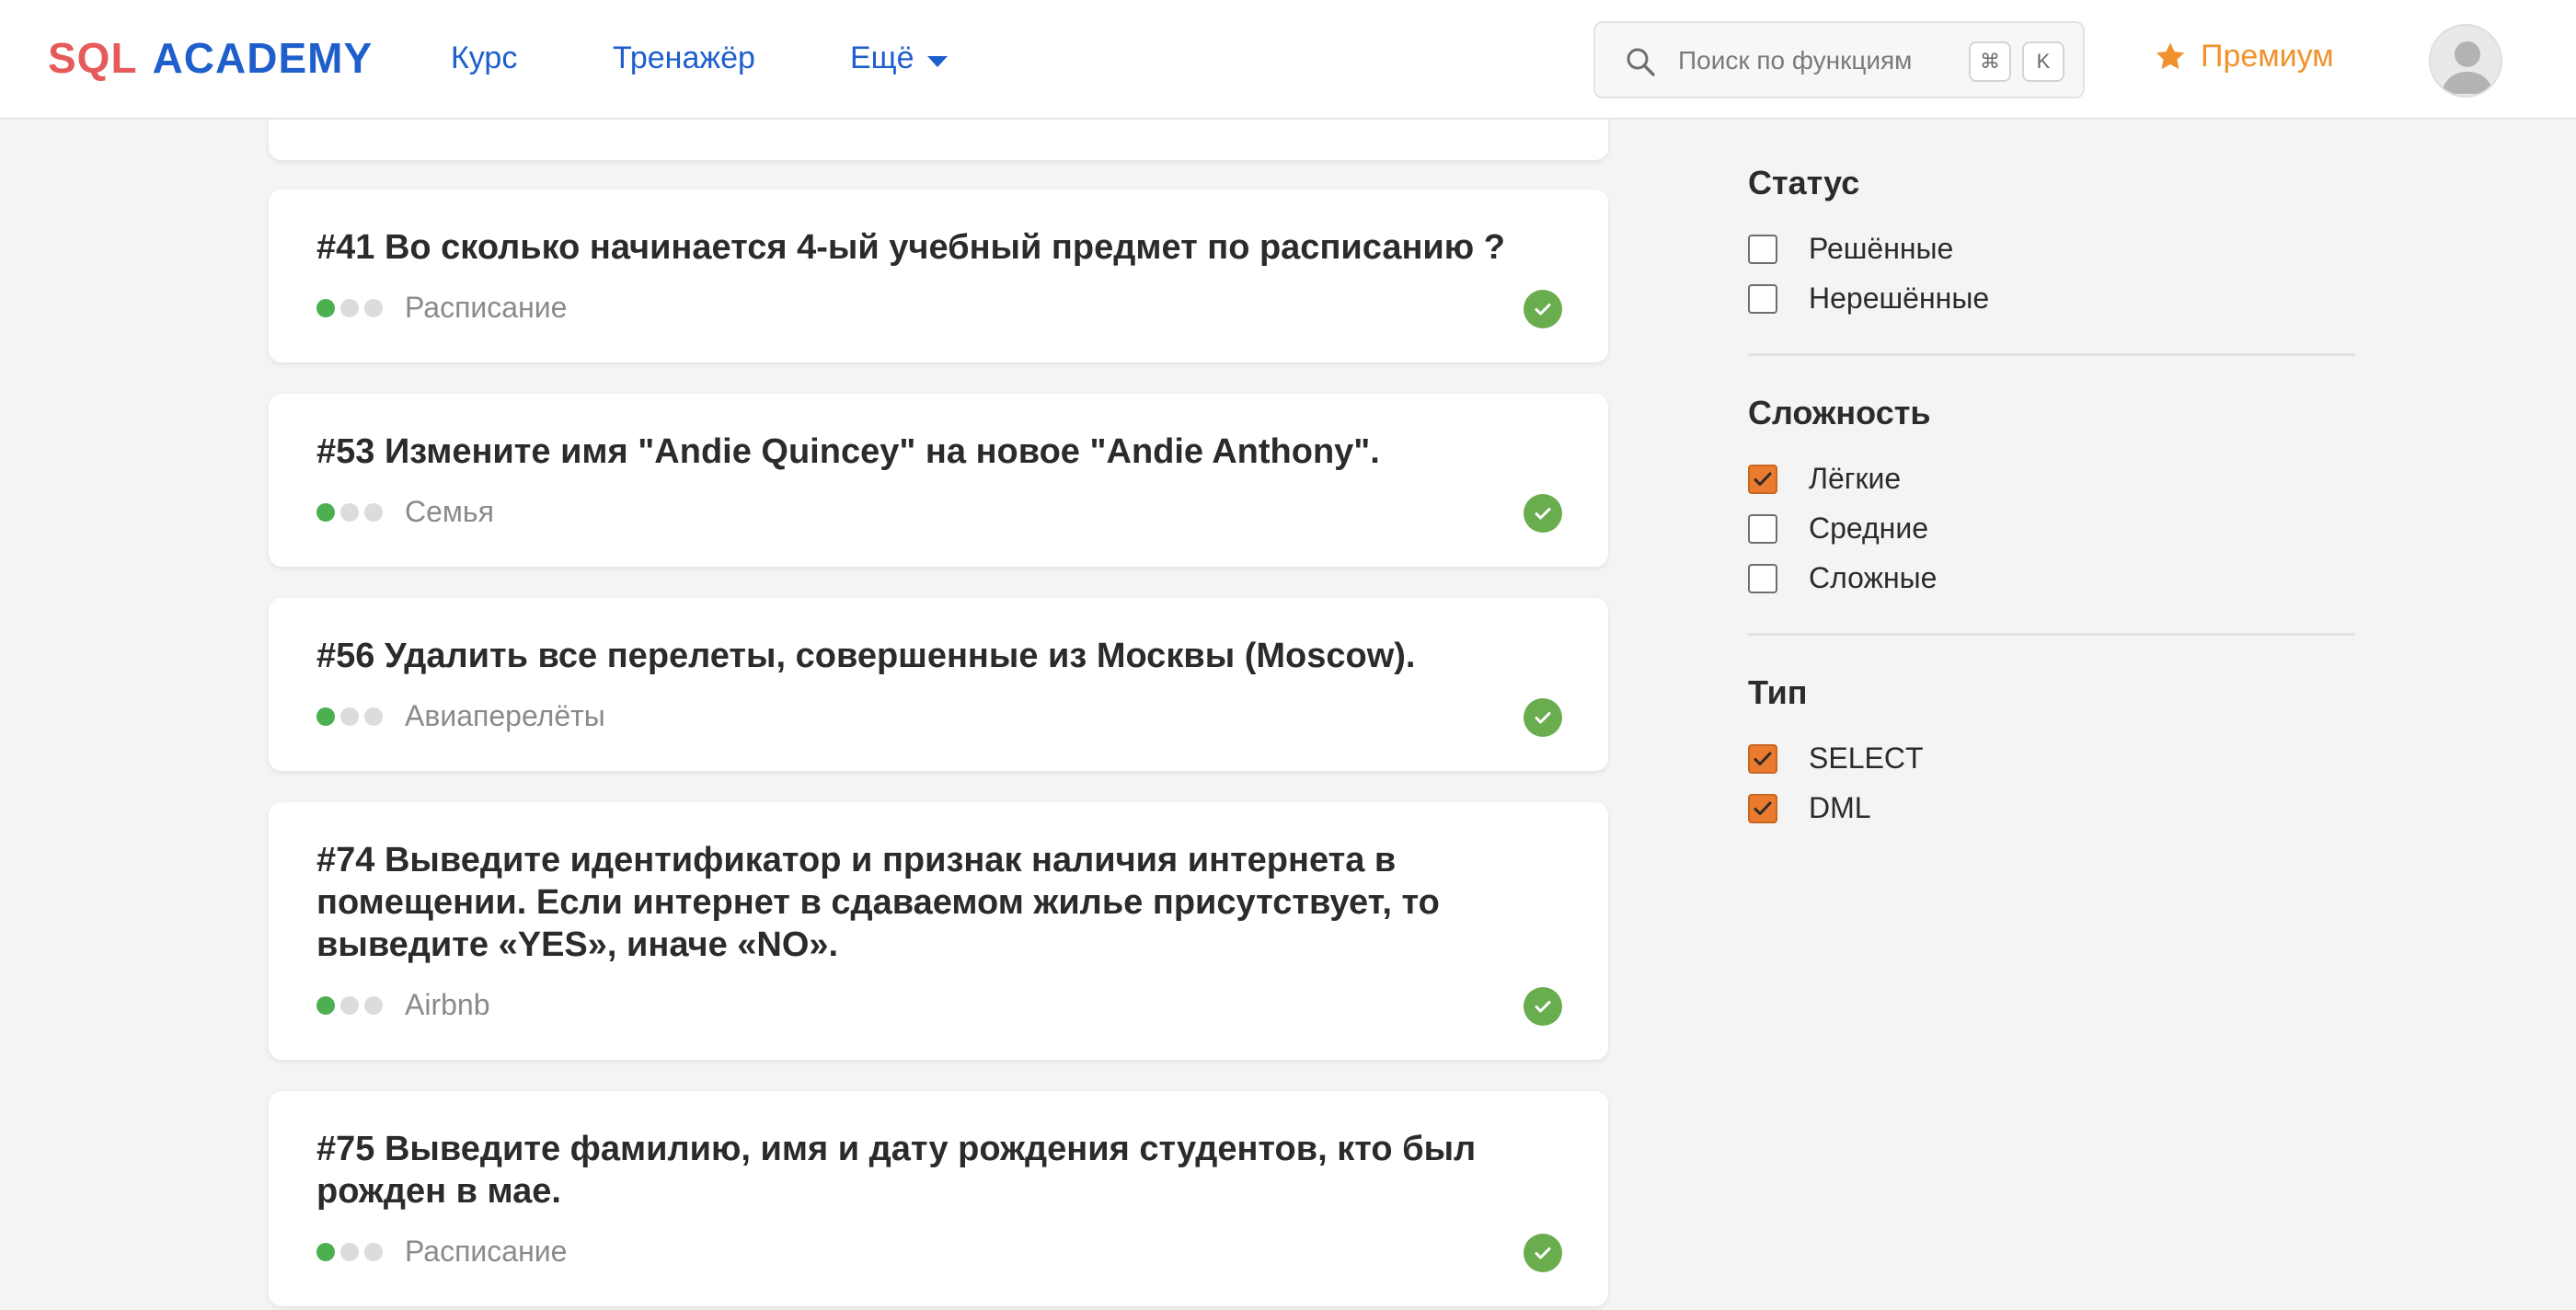  Describe the element at coordinates (1840, 807) in the screenshot. I see `filter-label: DML` at that location.